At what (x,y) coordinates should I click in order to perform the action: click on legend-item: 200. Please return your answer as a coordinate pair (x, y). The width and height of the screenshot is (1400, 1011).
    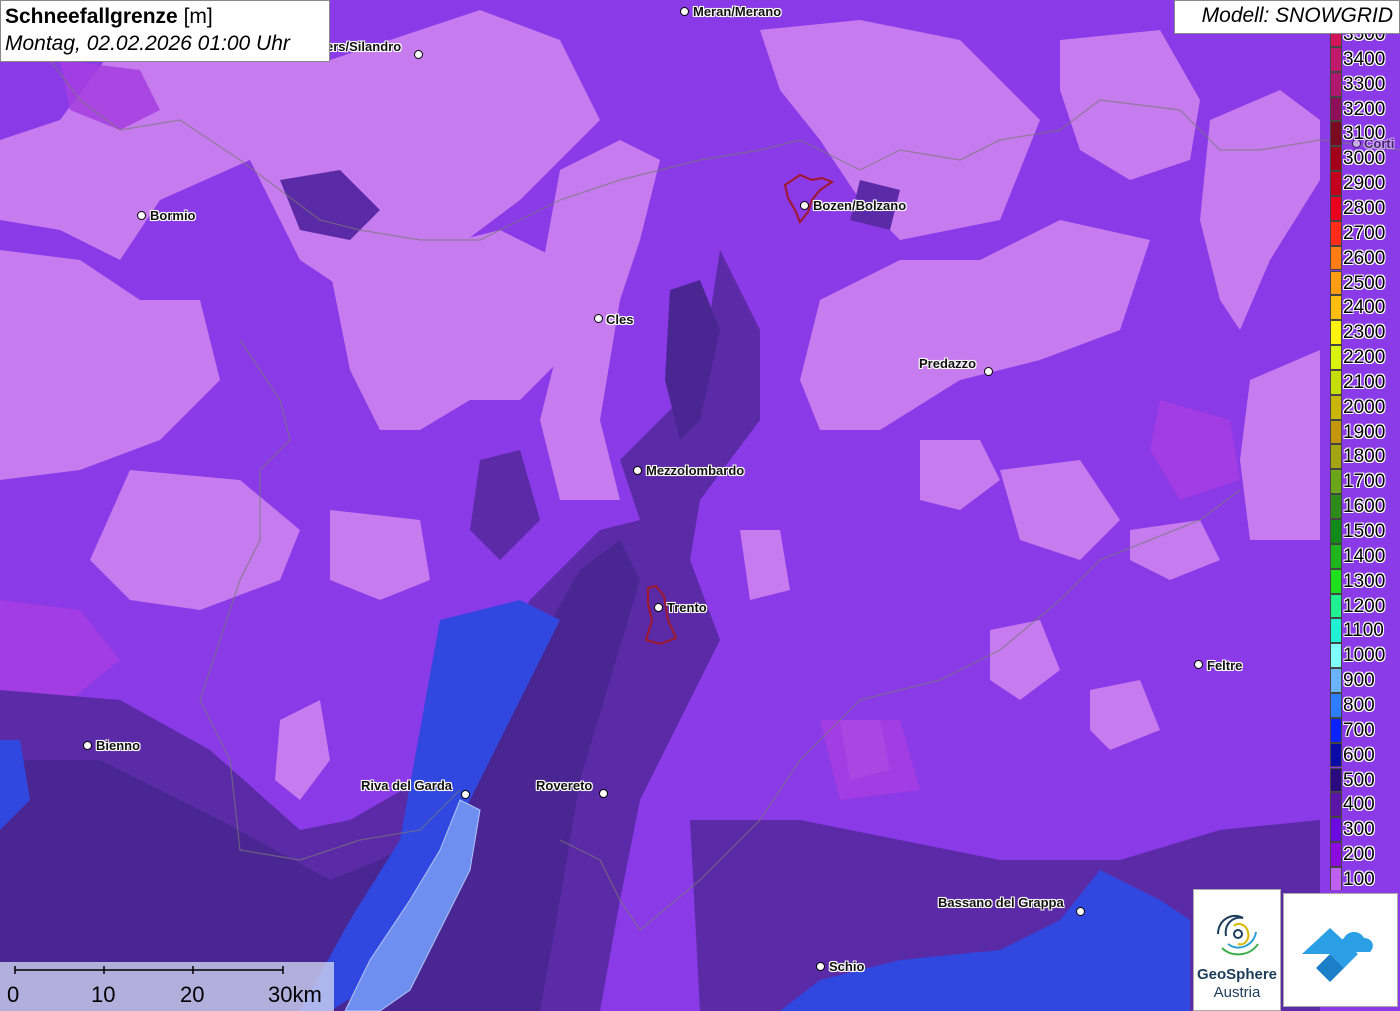
    Looking at the image, I should click on (1365, 854).